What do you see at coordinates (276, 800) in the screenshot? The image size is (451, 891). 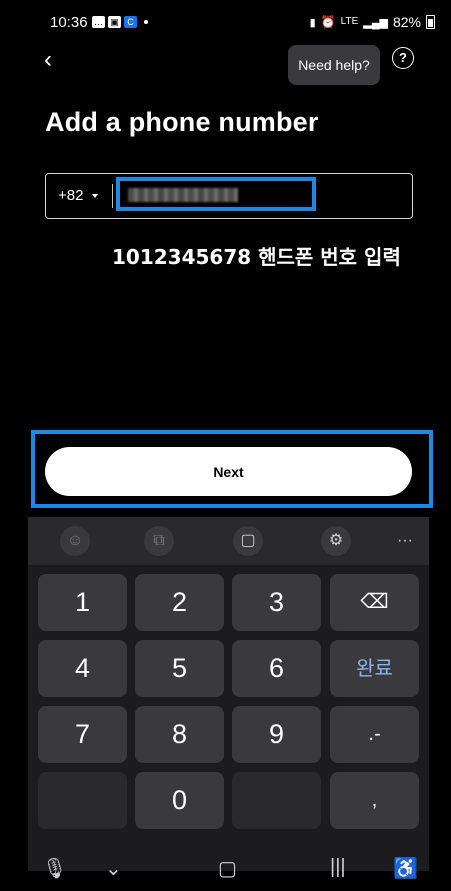 I see `key-blank-right` at bounding box center [276, 800].